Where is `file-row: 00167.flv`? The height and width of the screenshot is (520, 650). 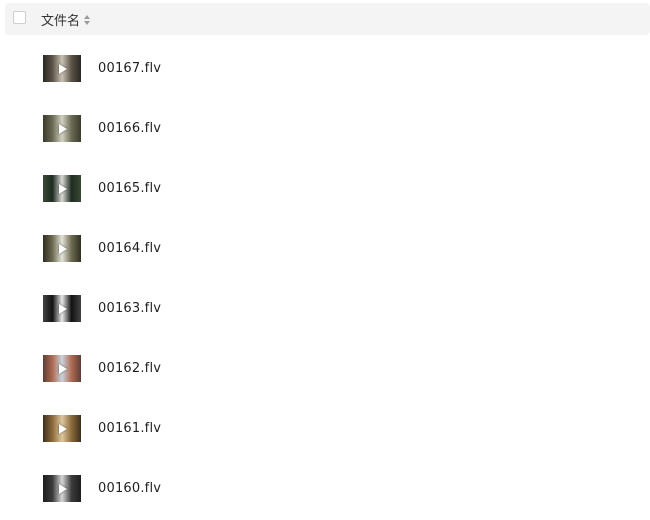 file-row: 00167.flv is located at coordinates (325, 69).